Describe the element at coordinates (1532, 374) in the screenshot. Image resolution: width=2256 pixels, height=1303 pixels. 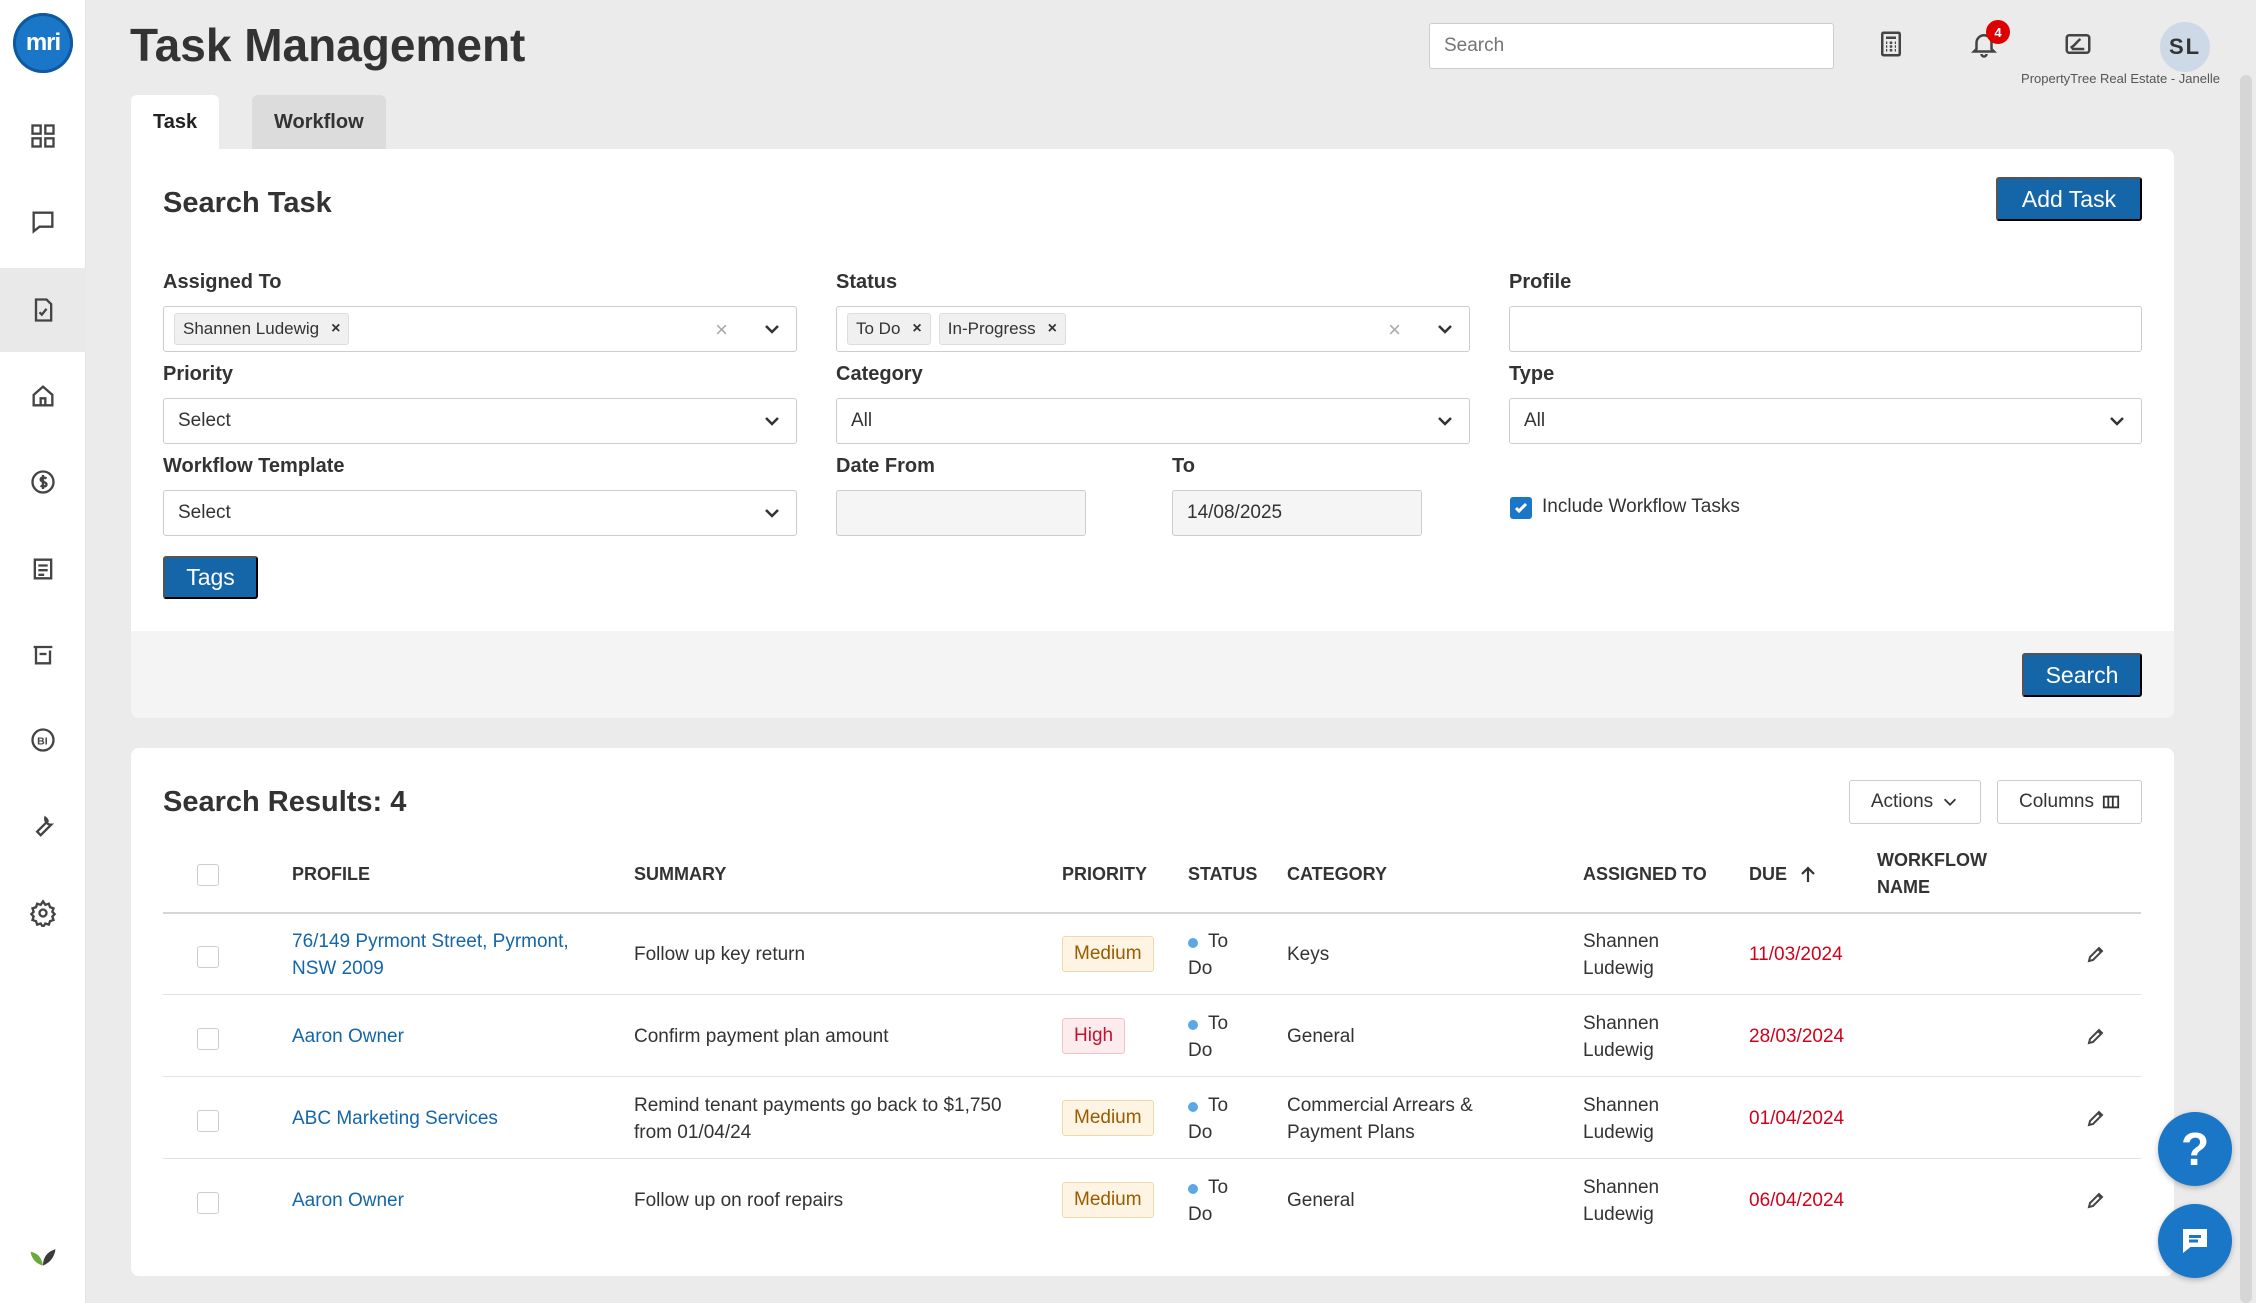
I see `type-label: Type` at that location.